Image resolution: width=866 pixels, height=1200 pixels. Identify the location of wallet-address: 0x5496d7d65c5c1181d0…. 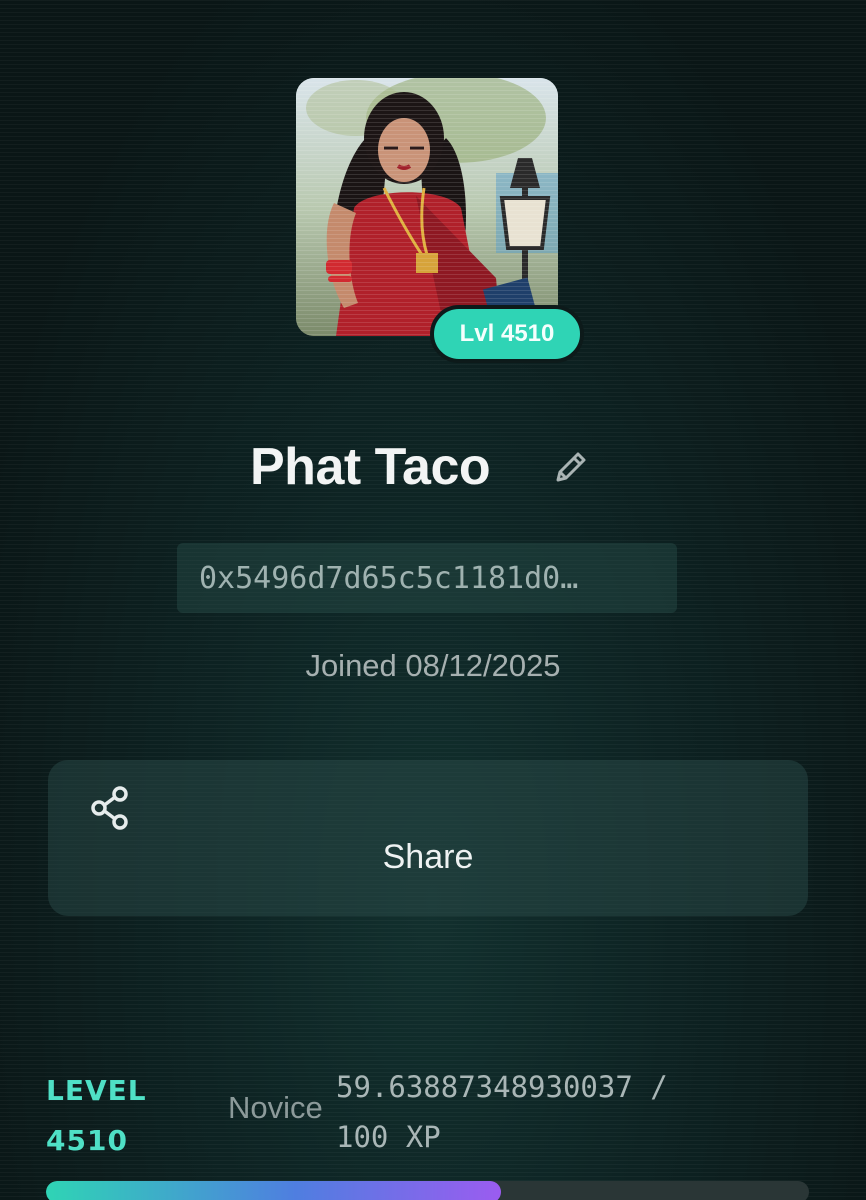
(427, 578).